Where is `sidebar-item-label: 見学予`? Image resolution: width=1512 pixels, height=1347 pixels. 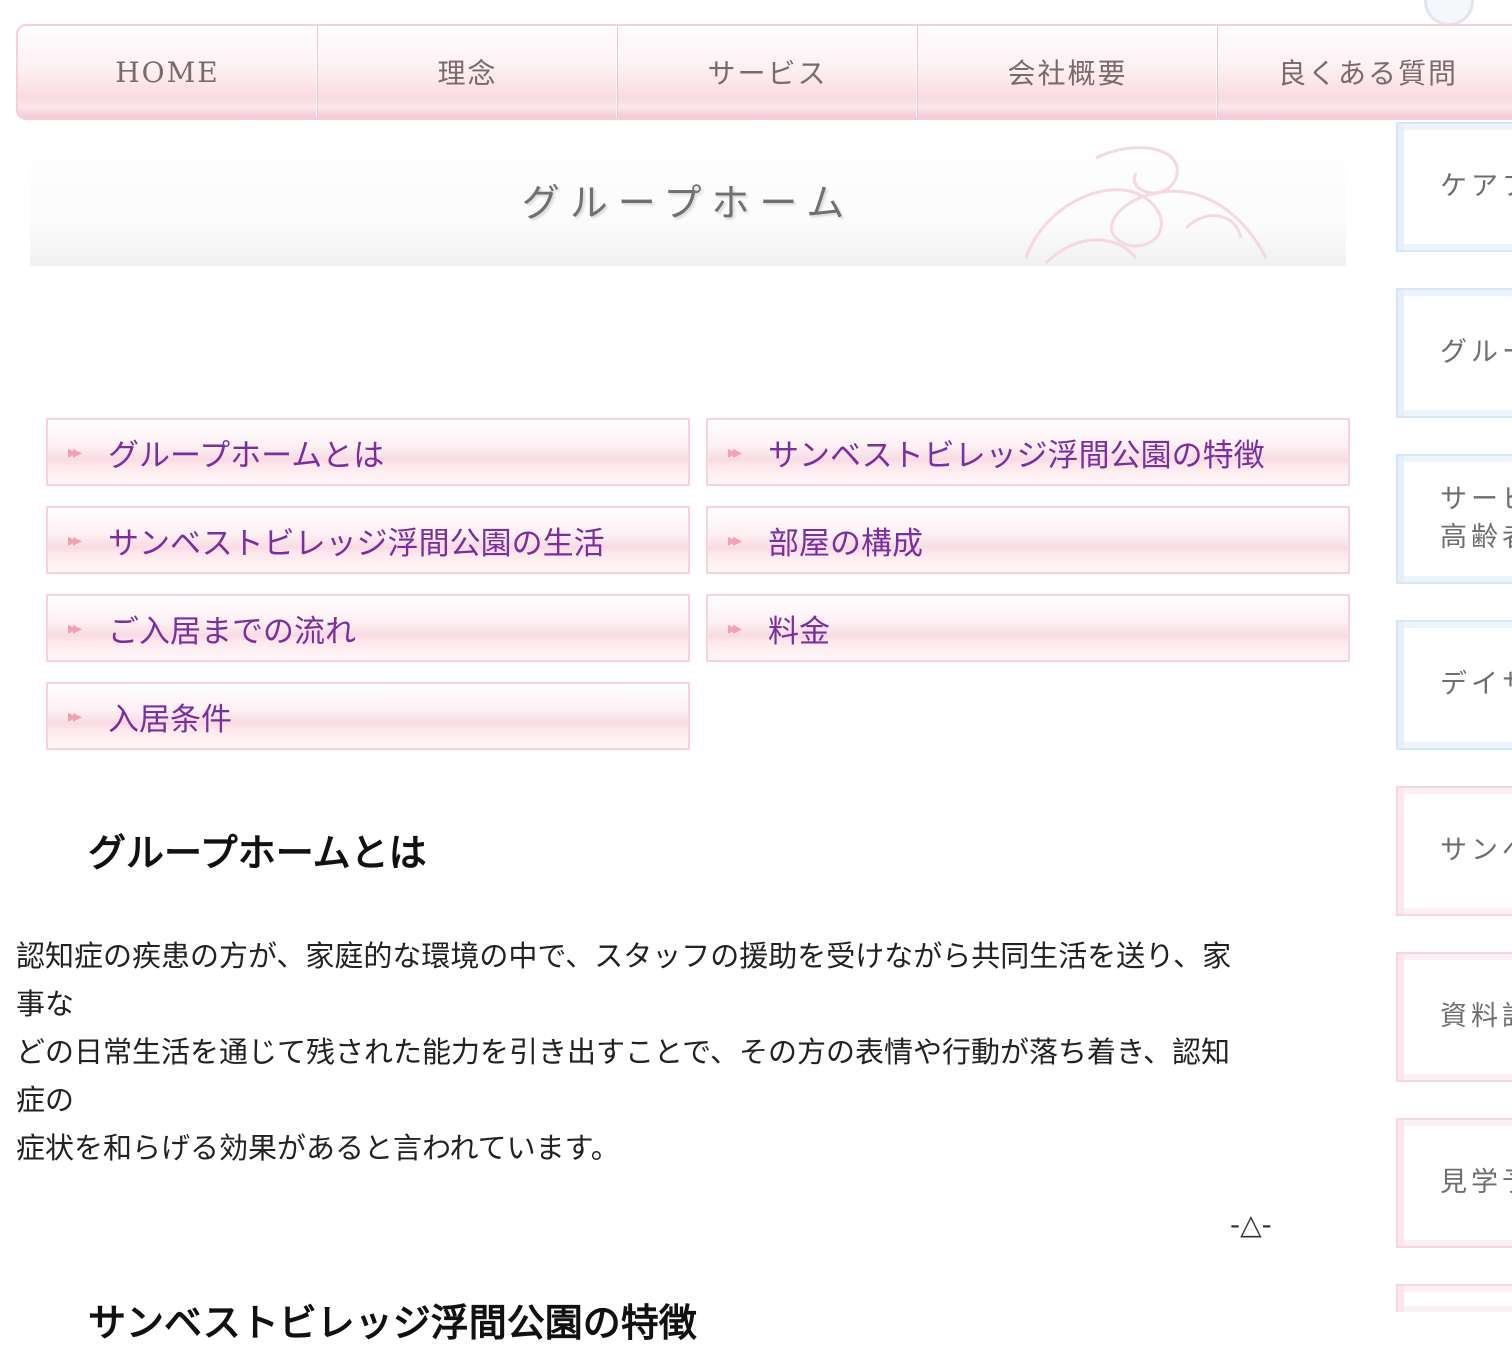 sidebar-item-label: 見学予 is located at coordinates (1476, 1183).